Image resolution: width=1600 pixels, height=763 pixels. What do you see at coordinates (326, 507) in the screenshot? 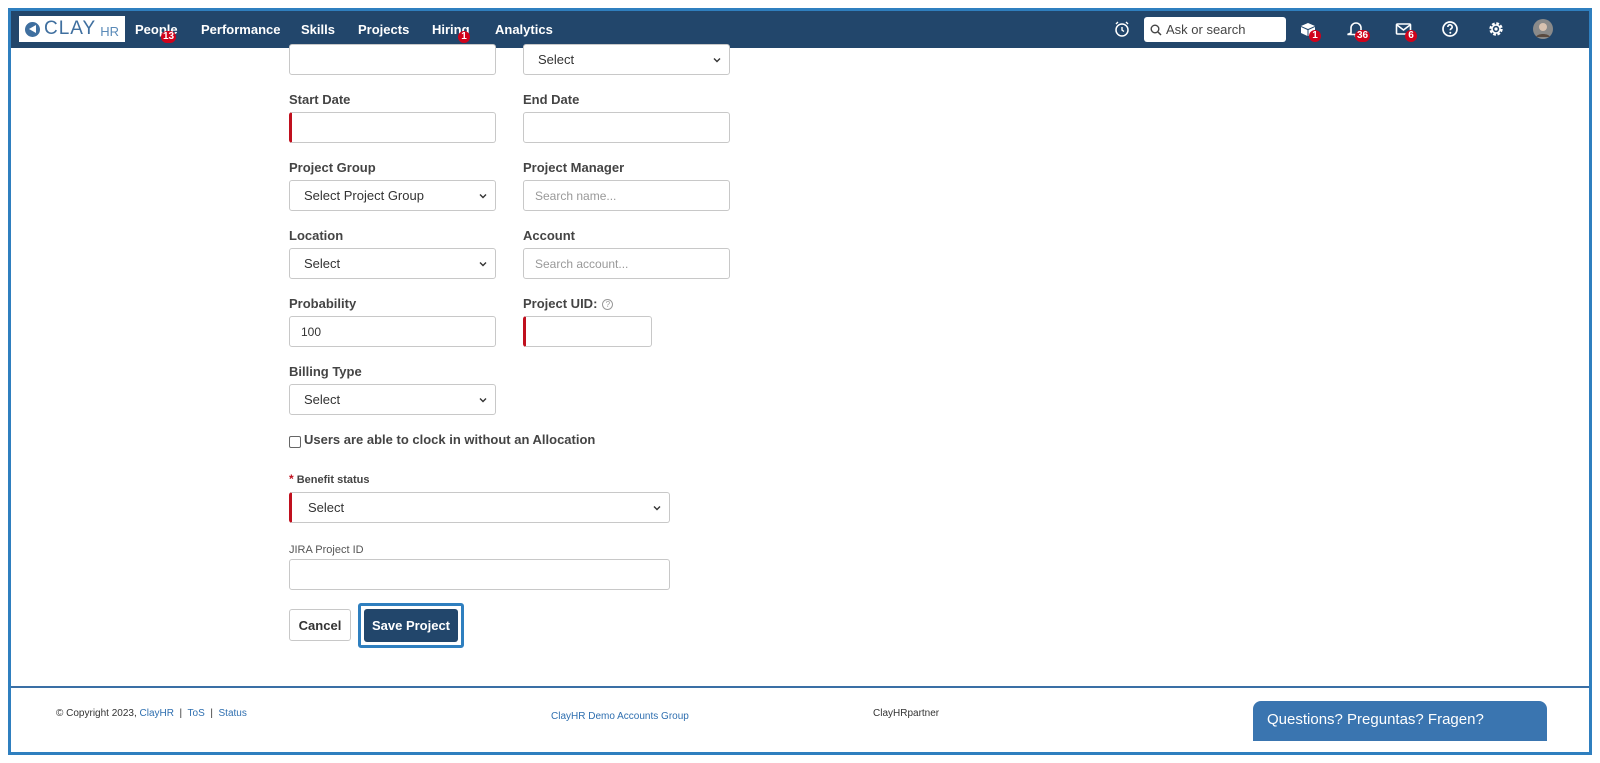
I see `benefit-status-value: Select` at bounding box center [326, 507].